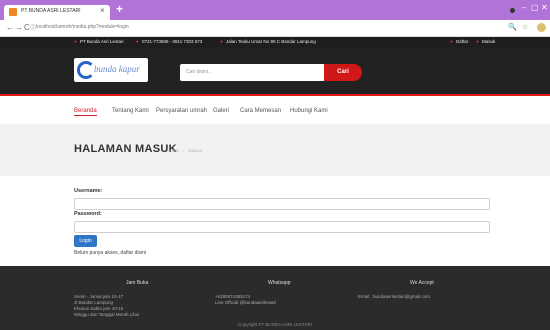 The image size is (550, 330). What do you see at coordinates (462, 41) in the screenshot?
I see `daftar-link: Daftar` at bounding box center [462, 41].